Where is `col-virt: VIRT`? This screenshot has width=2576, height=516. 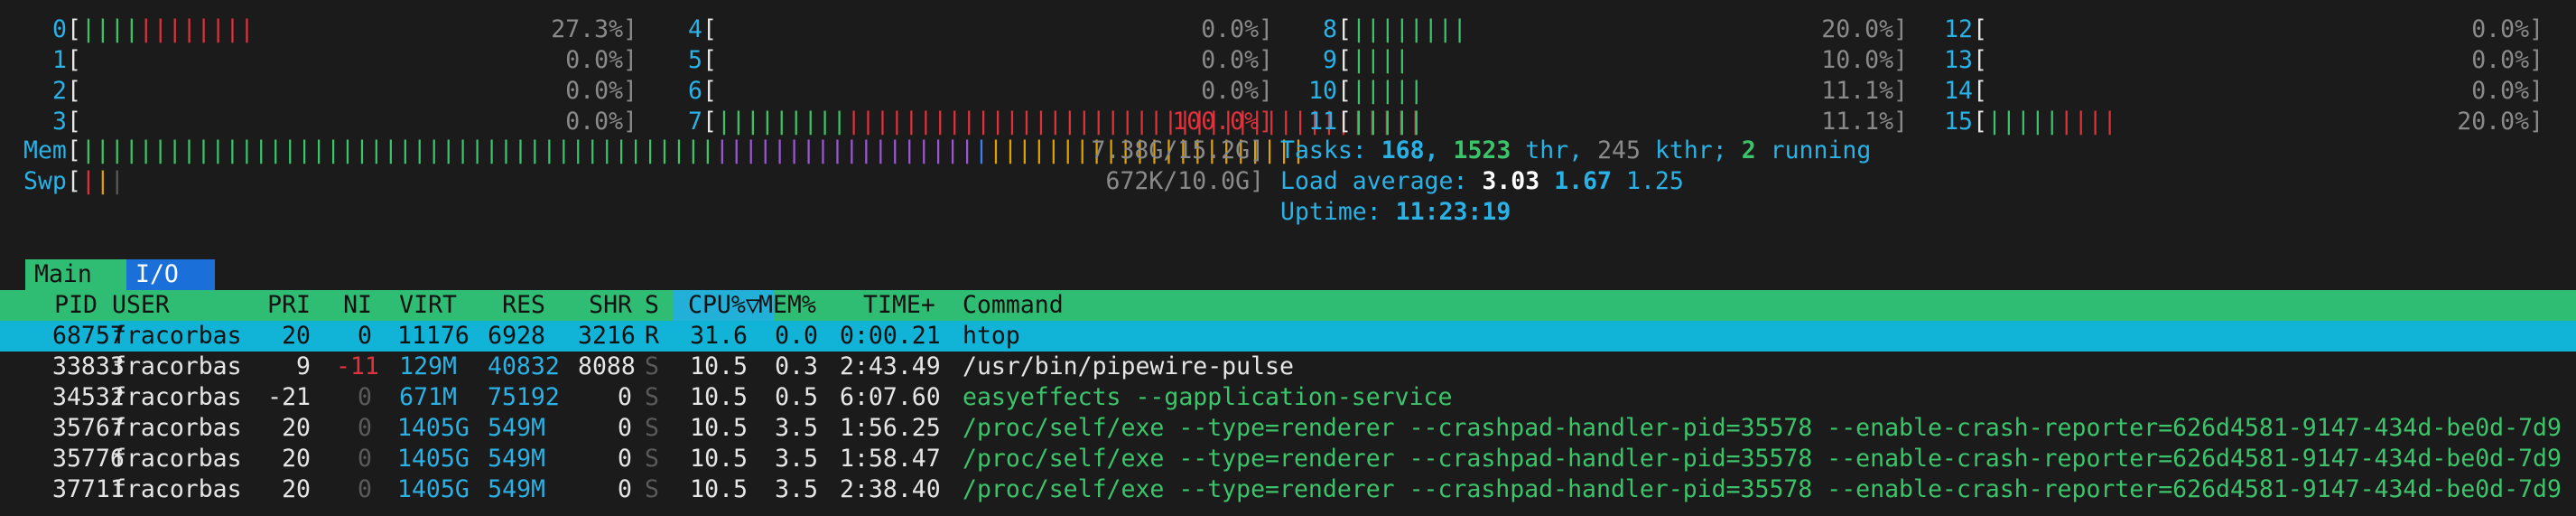
col-virt: VIRT is located at coordinates (427, 305).